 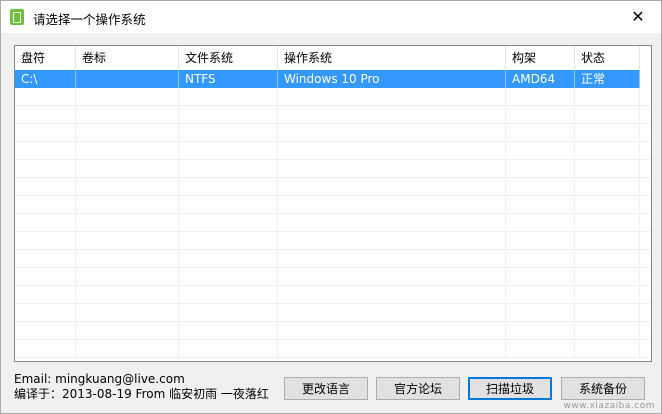 I want to click on scan-junk-button: 扫描垃圾, so click(x=510, y=388).